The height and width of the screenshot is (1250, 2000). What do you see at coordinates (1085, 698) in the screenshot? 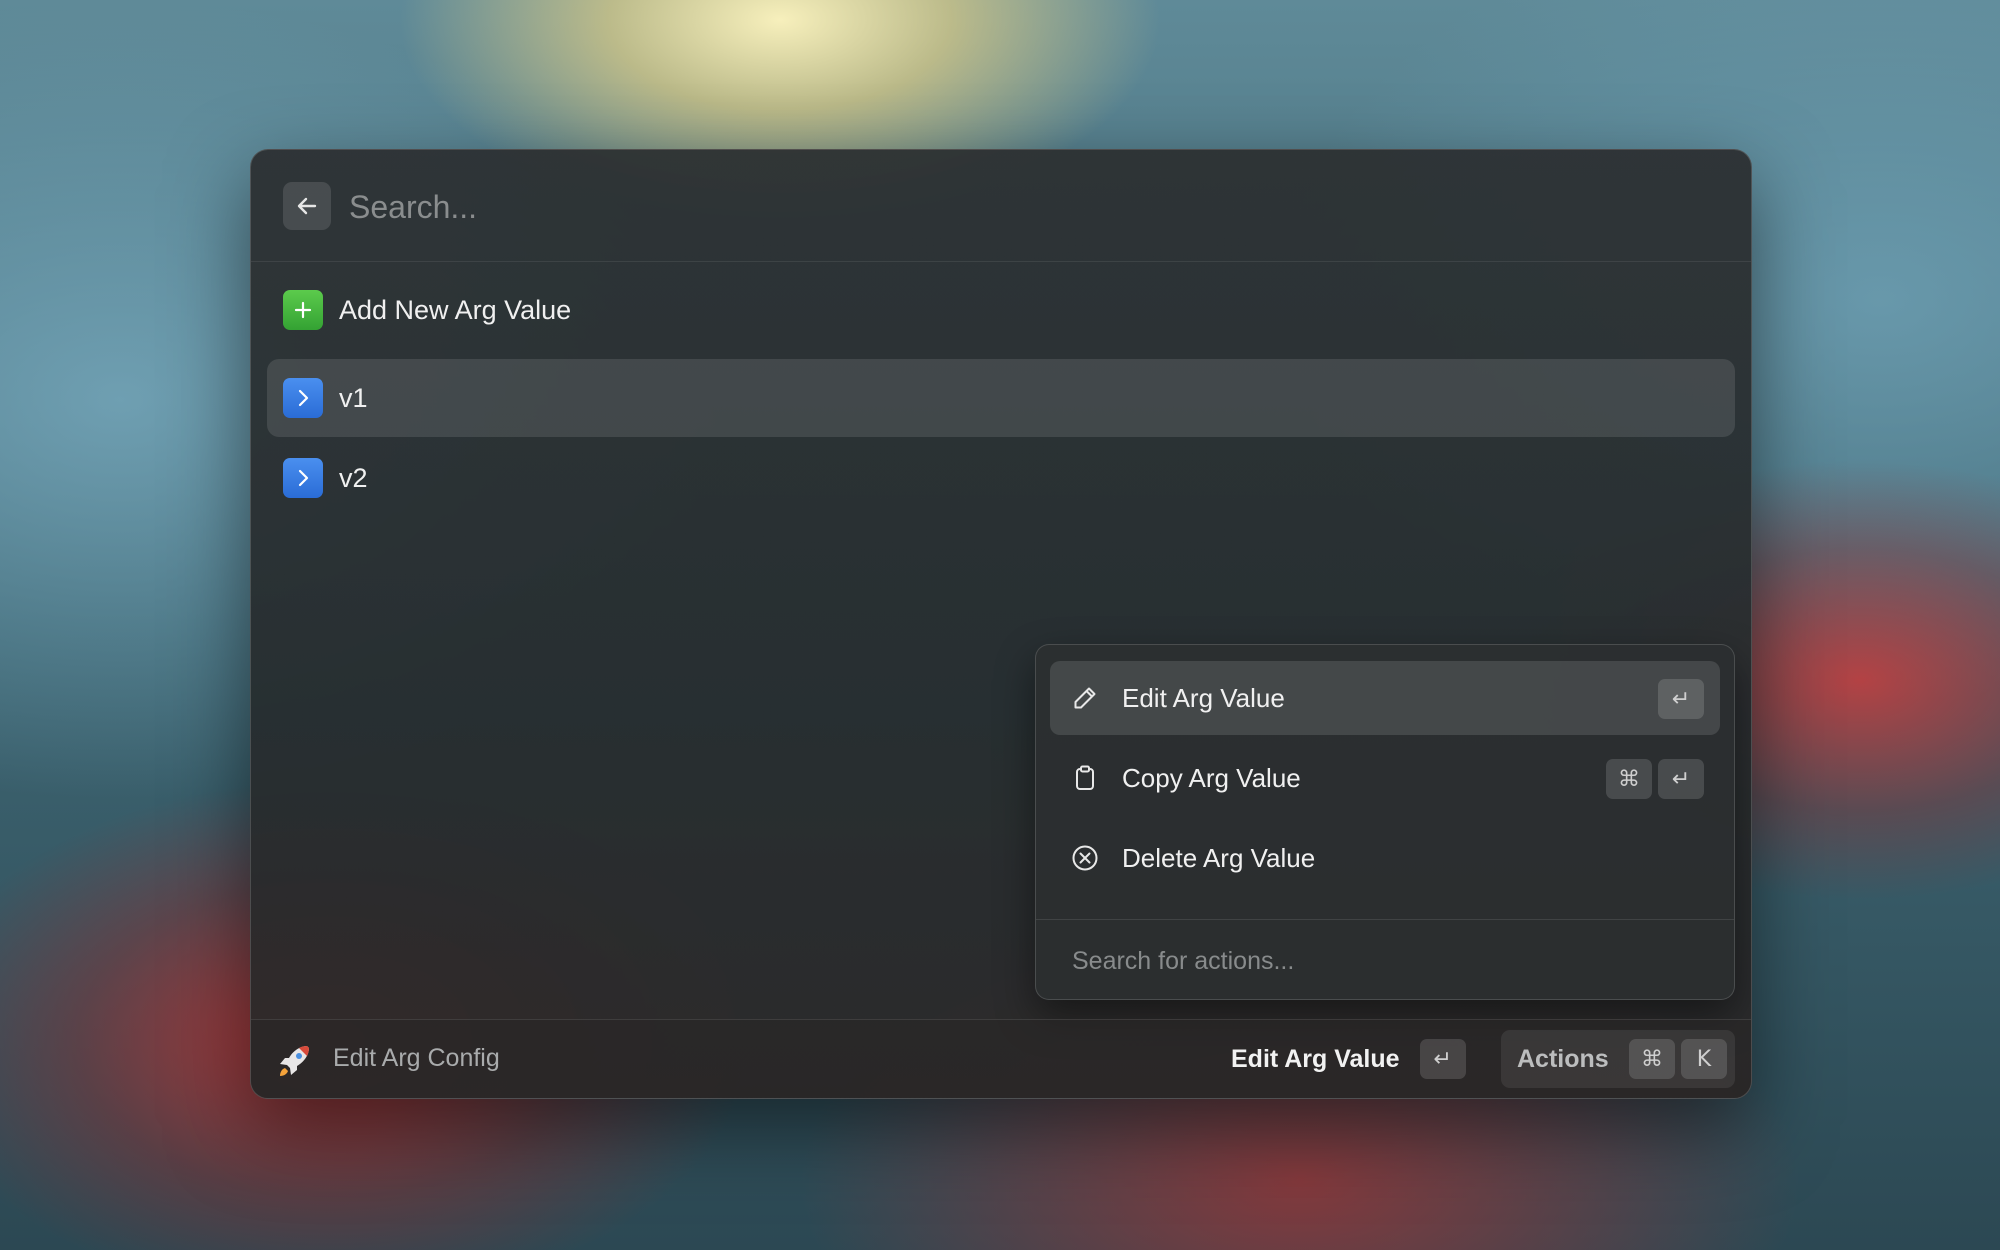
I see `pencil-icon` at bounding box center [1085, 698].